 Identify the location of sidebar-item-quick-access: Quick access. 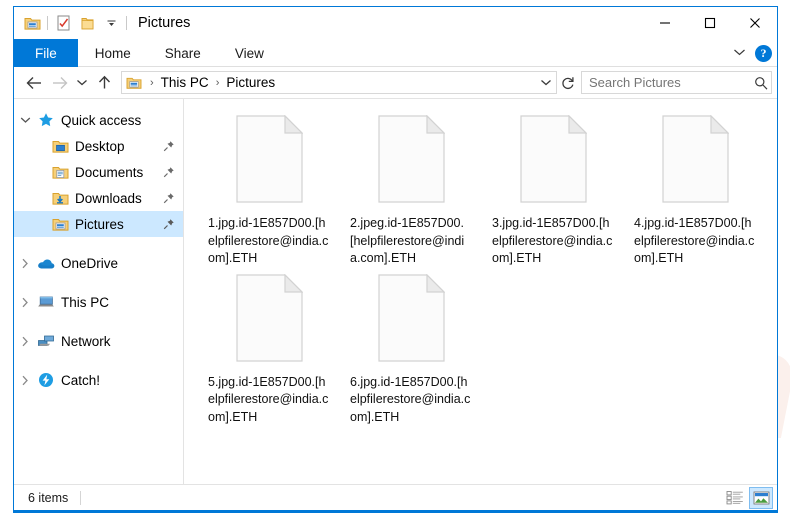
(98, 120).